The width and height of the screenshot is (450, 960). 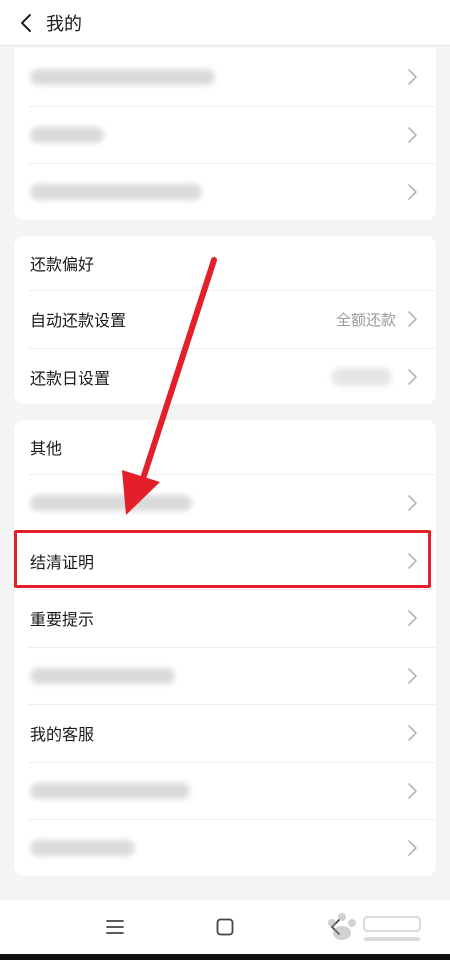 I want to click on row-label: 重要提示, so click(x=62, y=620).